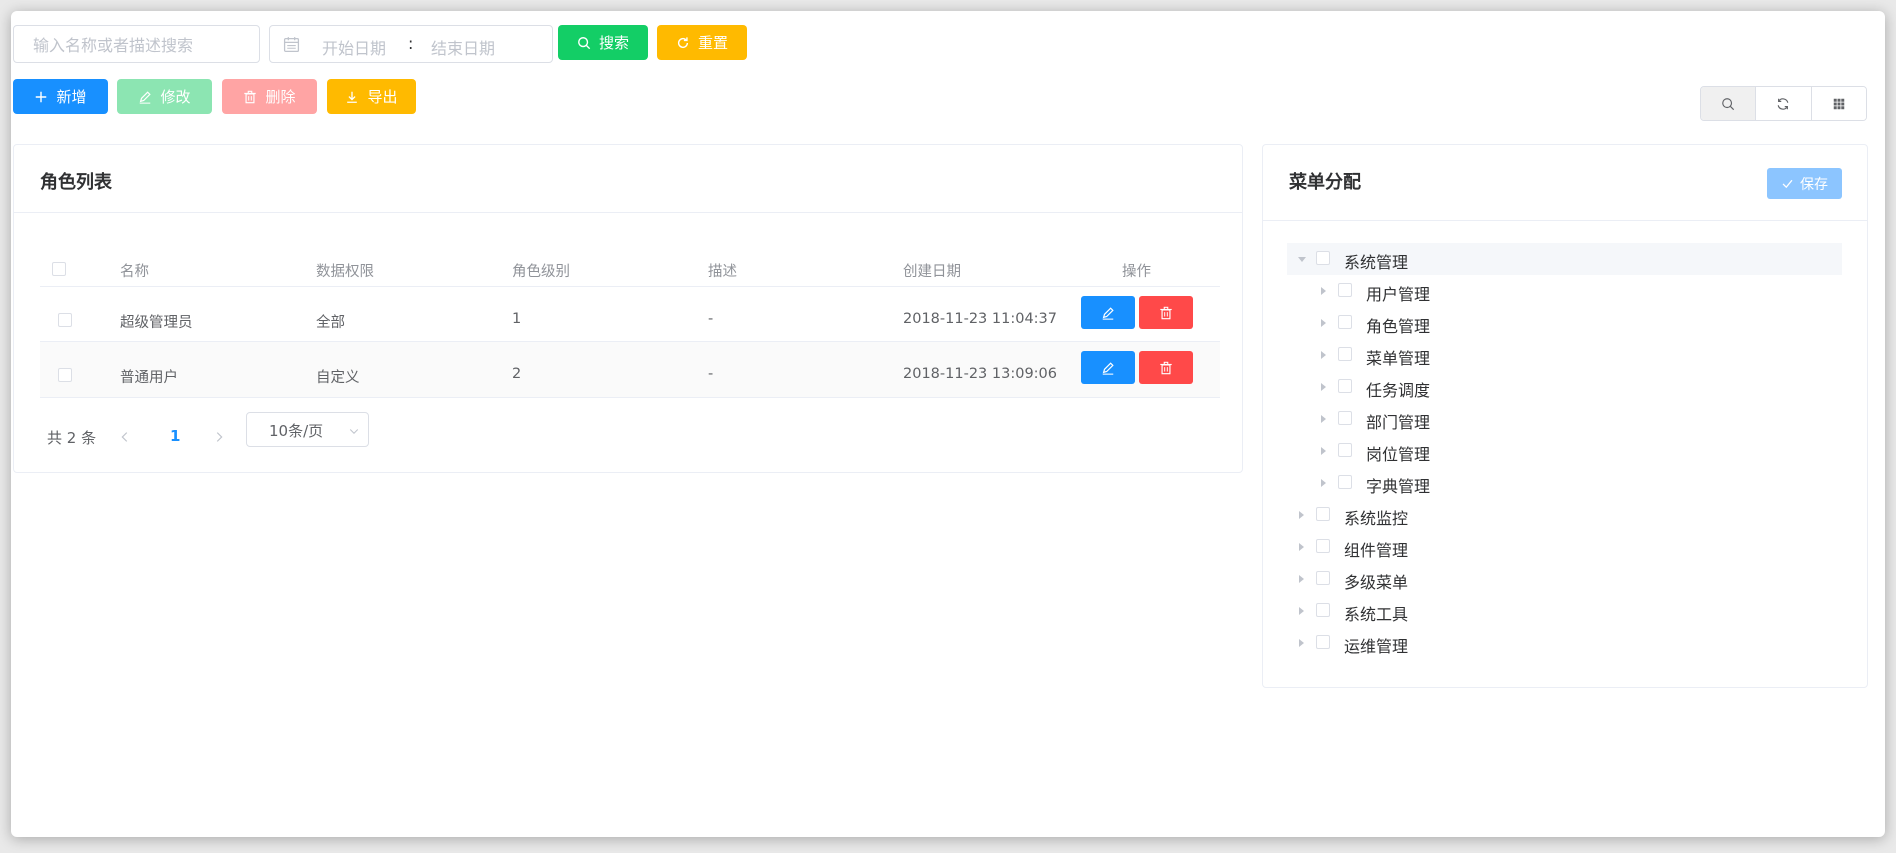 The image size is (1896, 853). What do you see at coordinates (338, 378) in the screenshot?
I see `role-data-scope: 自定义` at bounding box center [338, 378].